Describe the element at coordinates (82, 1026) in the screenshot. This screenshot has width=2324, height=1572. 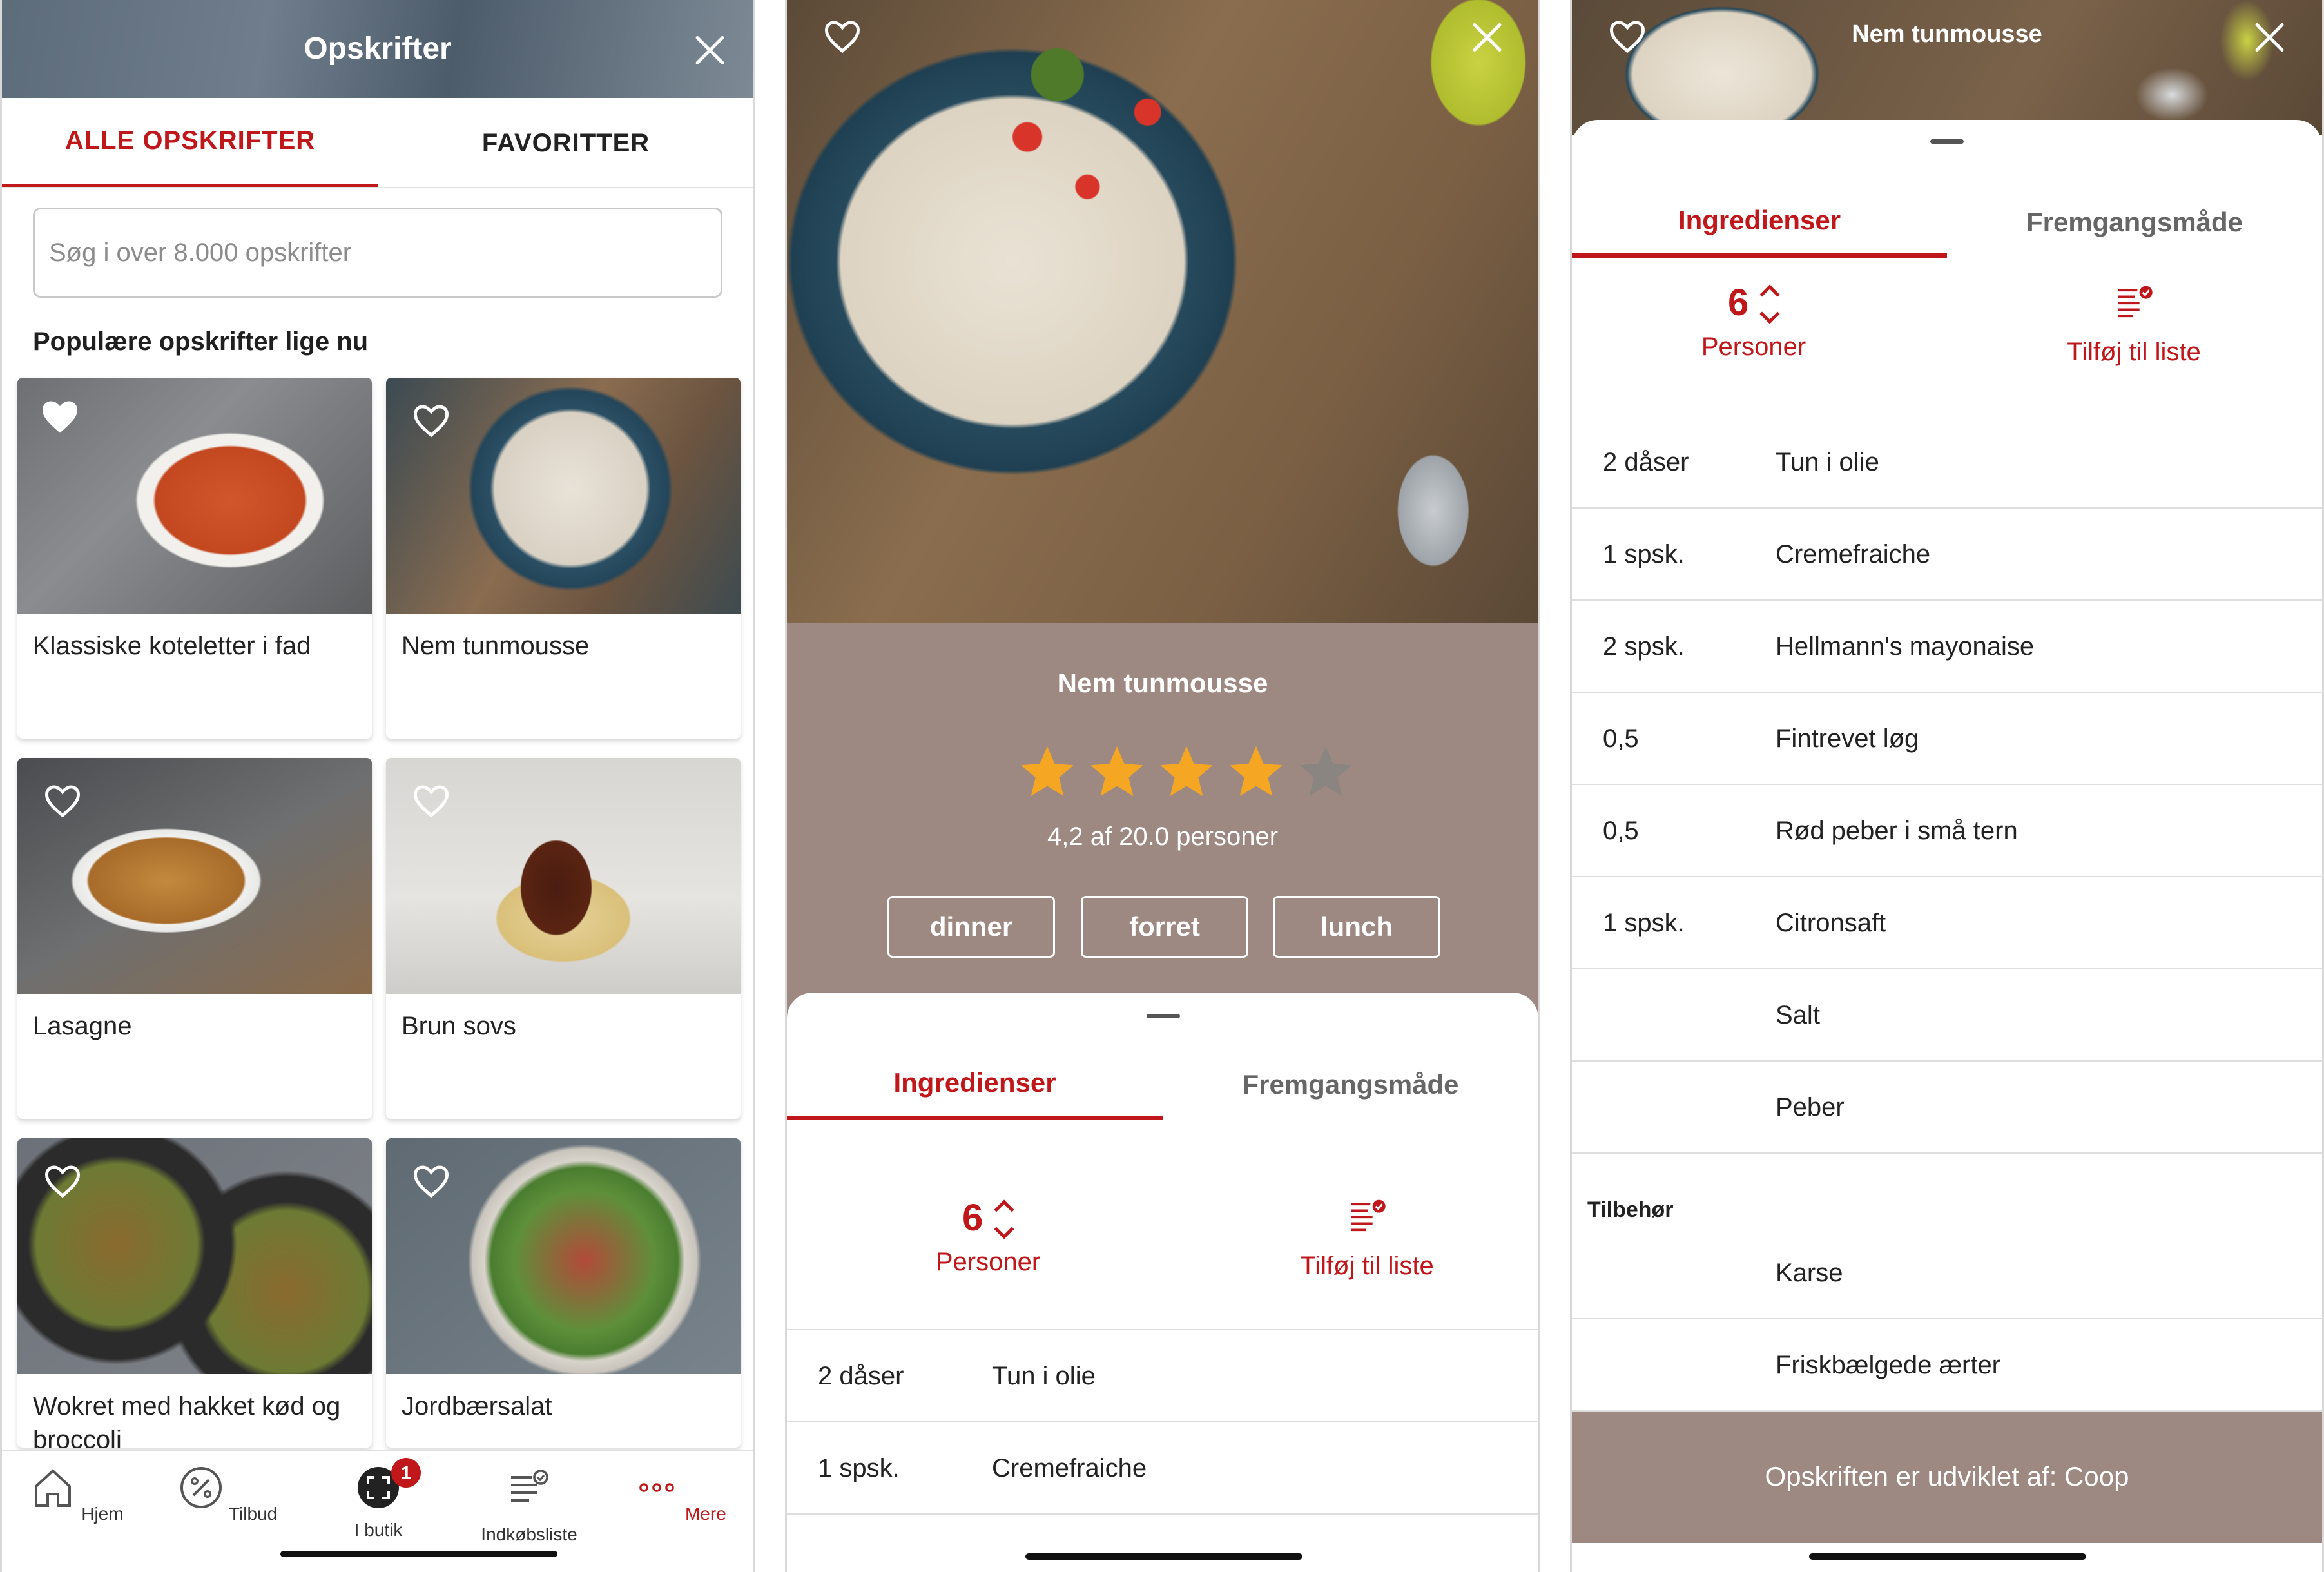
I see `recipe-name: Lasagne` at that location.